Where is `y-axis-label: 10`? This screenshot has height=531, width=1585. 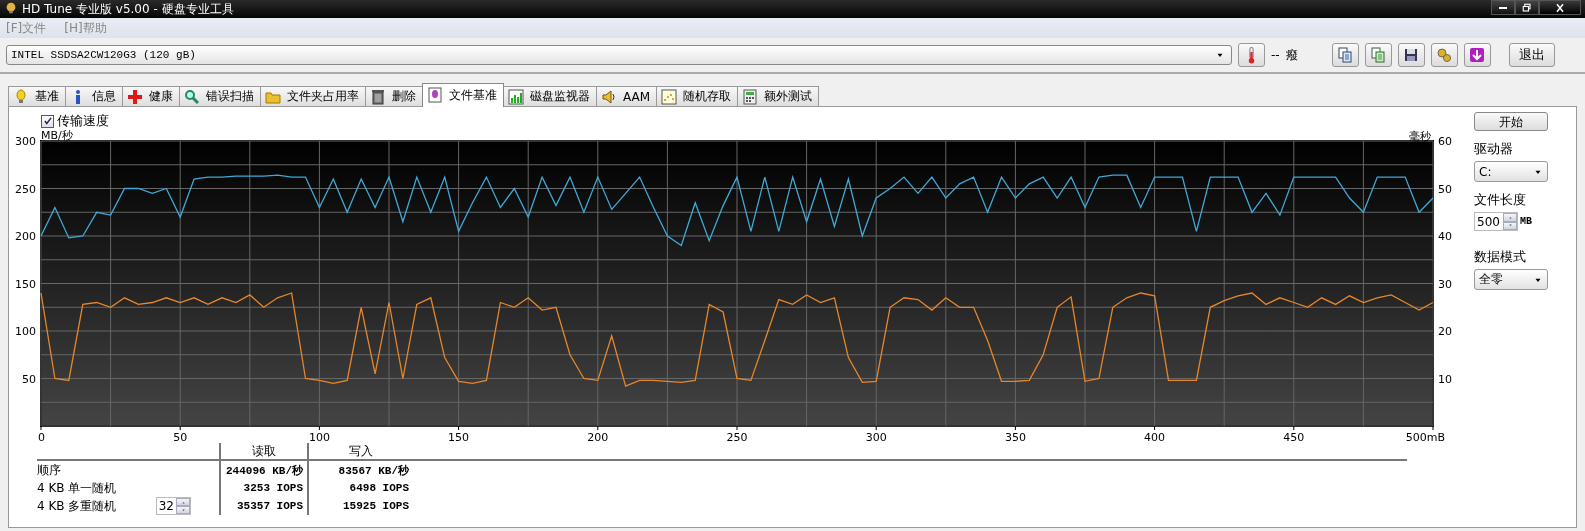
y-axis-label: 10 is located at coordinates (1445, 379).